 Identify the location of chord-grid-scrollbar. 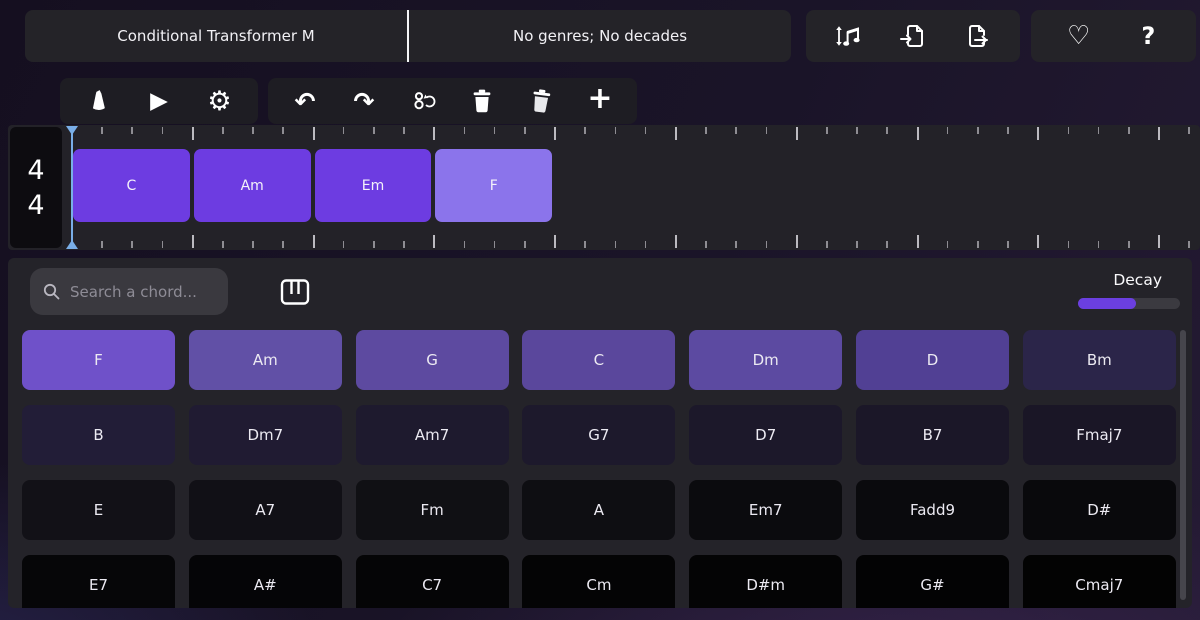
(1183, 465).